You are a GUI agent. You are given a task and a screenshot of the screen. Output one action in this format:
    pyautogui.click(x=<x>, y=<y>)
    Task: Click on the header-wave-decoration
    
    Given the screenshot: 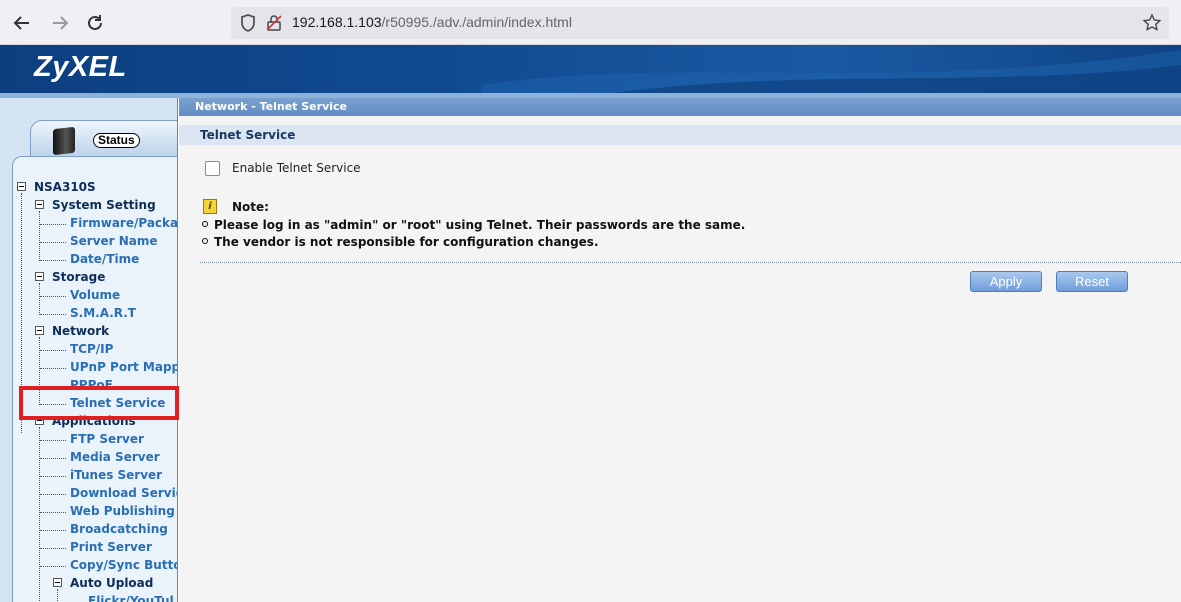 What is the action you would take?
    pyautogui.click(x=831, y=74)
    